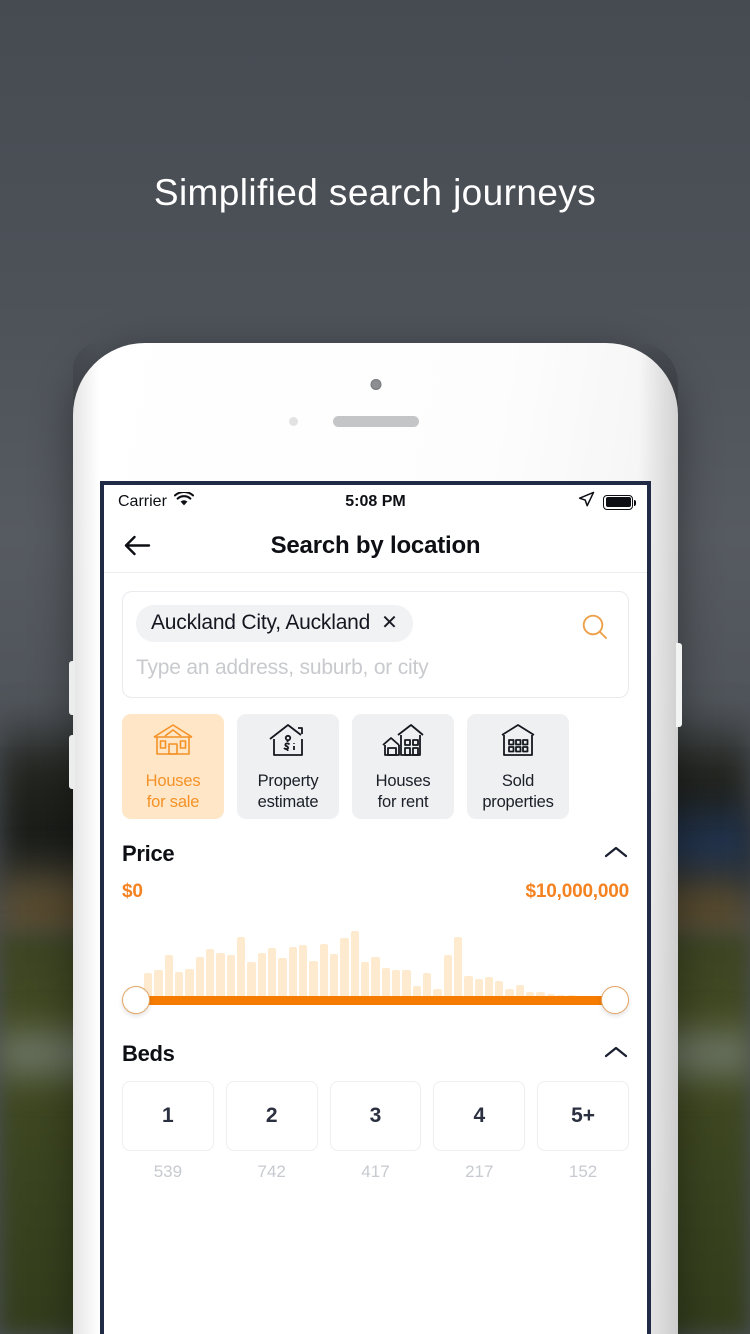 This screenshot has height=1334, width=750. What do you see at coordinates (518, 791) in the screenshot?
I see `category-card-label: Sold properties` at bounding box center [518, 791].